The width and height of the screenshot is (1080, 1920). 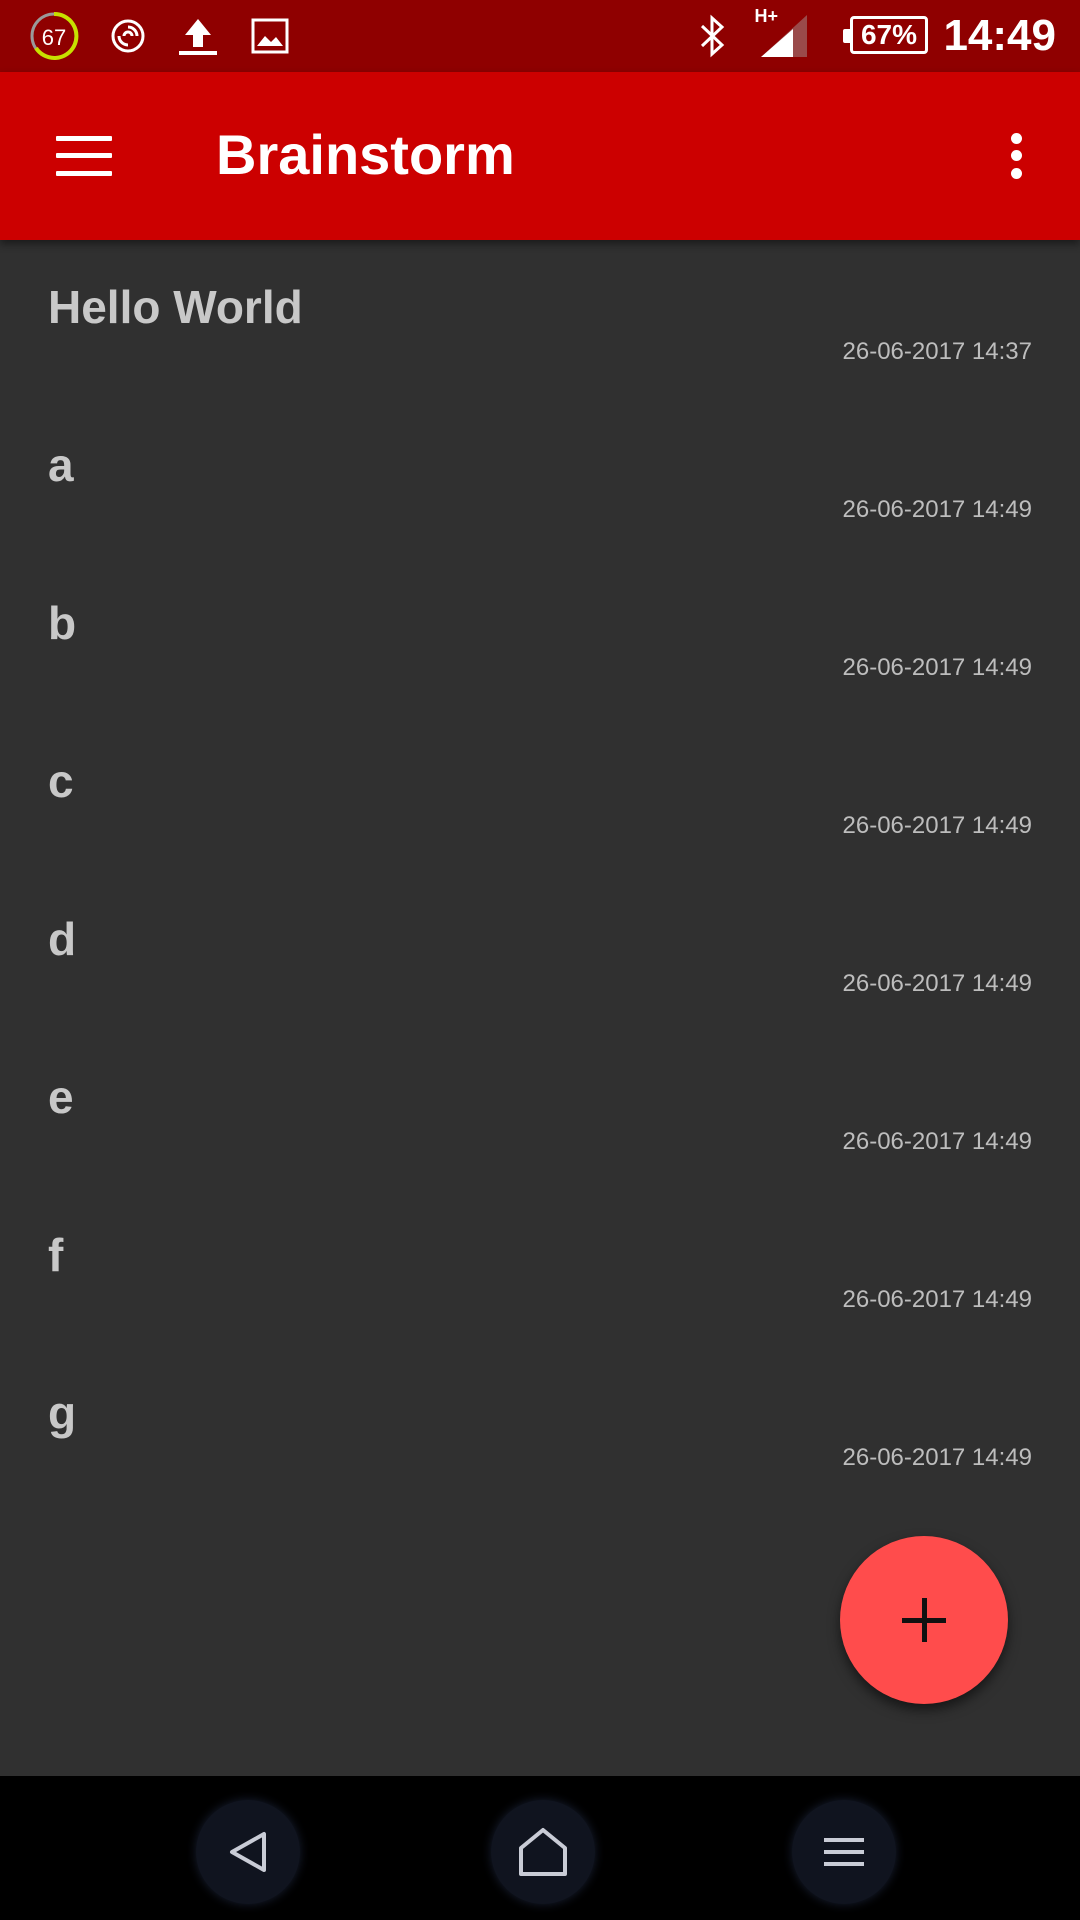 What do you see at coordinates (540, 793) in the screenshot?
I see `list-item: c 26-06-2017 14:49` at bounding box center [540, 793].